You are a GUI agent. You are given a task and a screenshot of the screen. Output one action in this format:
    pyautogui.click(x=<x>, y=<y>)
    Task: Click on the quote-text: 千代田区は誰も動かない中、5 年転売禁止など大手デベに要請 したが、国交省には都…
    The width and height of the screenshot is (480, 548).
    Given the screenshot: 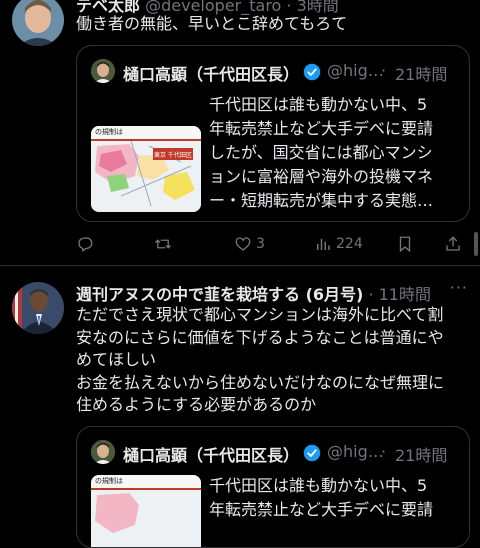 What is the action you would take?
    pyautogui.click(x=334, y=153)
    